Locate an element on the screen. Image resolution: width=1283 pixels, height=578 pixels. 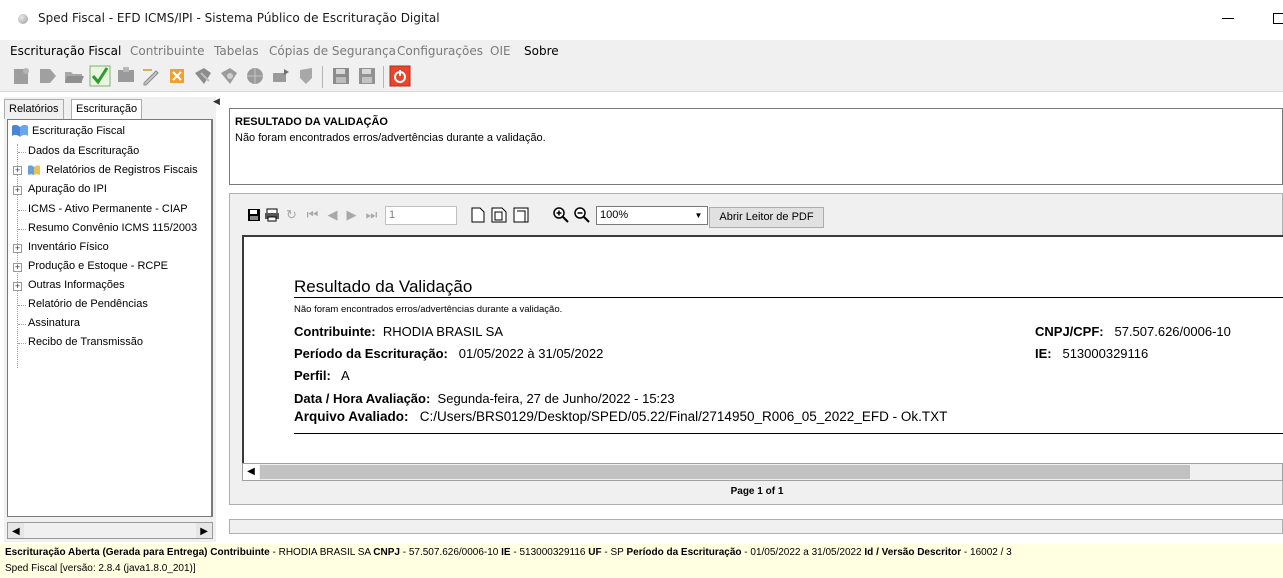
contribuinte-value: RHODIA BRASIL SA is located at coordinates (442, 331).